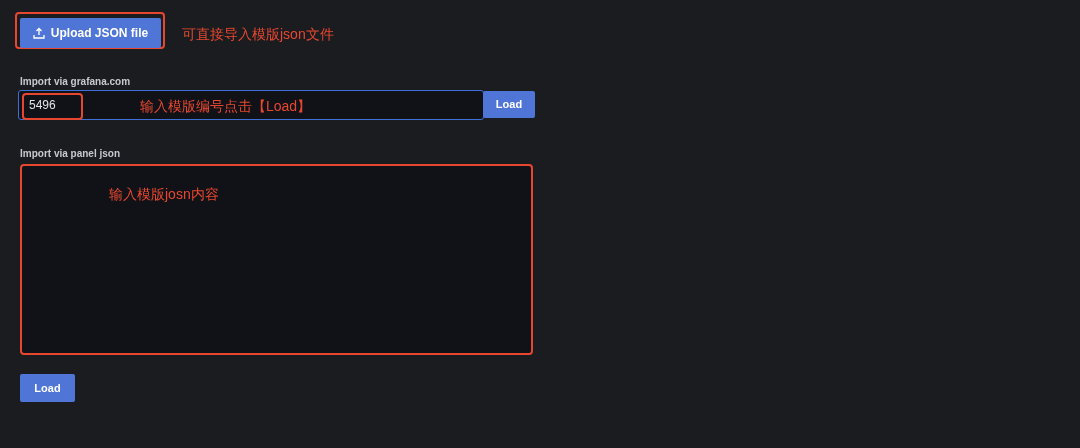  Describe the element at coordinates (52, 106) in the screenshot. I see `highlight-frame` at that location.